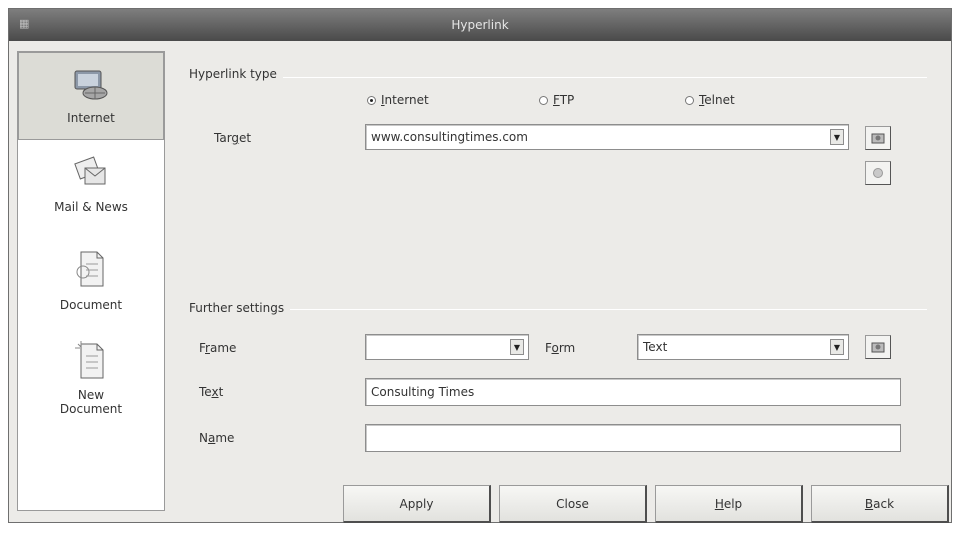  Describe the element at coordinates (449, 137) in the screenshot. I see `target-value: www.consultingtimes.com` at that location.